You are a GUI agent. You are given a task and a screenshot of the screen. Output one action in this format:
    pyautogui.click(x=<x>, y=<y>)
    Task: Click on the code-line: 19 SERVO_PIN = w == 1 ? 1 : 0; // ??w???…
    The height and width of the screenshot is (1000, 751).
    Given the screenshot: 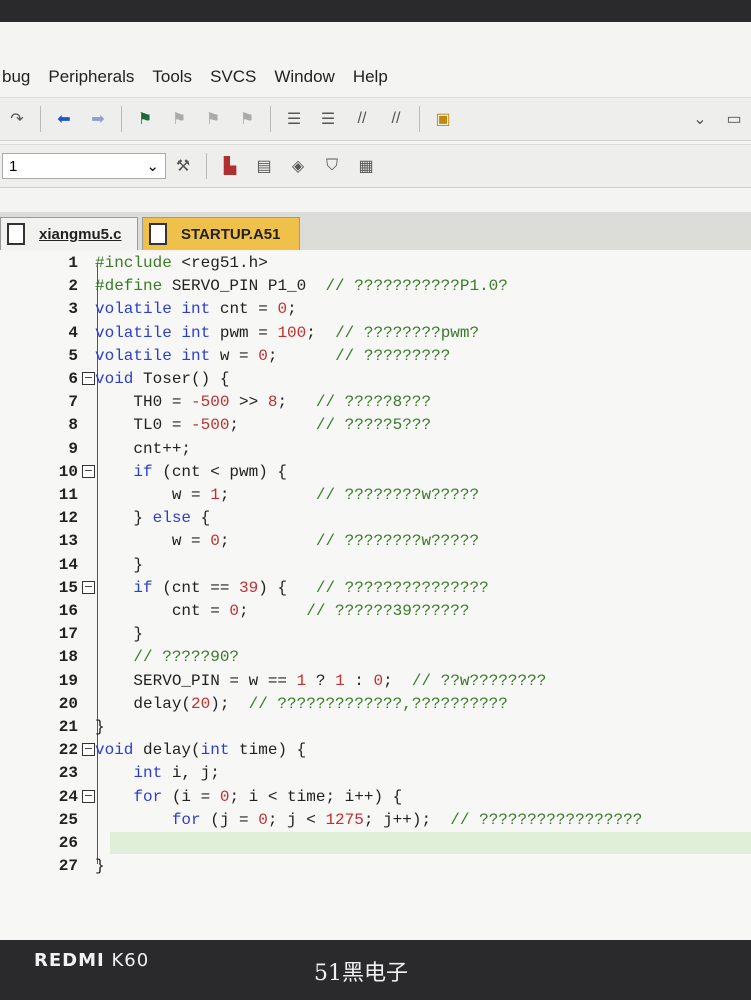 What is the action you would take?
    pyautogui.click(x=375, y=683)
    